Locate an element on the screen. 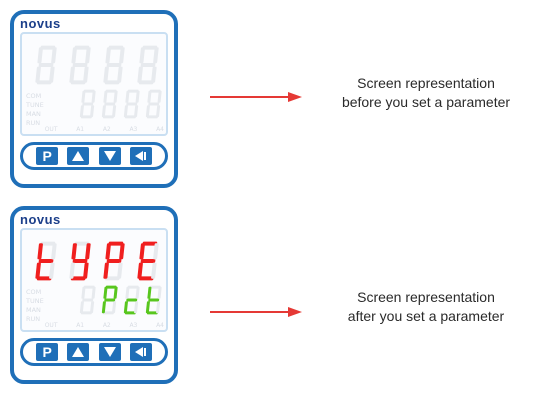  caption-line-2: before you set a parameter is located at coordinates (426, 102).